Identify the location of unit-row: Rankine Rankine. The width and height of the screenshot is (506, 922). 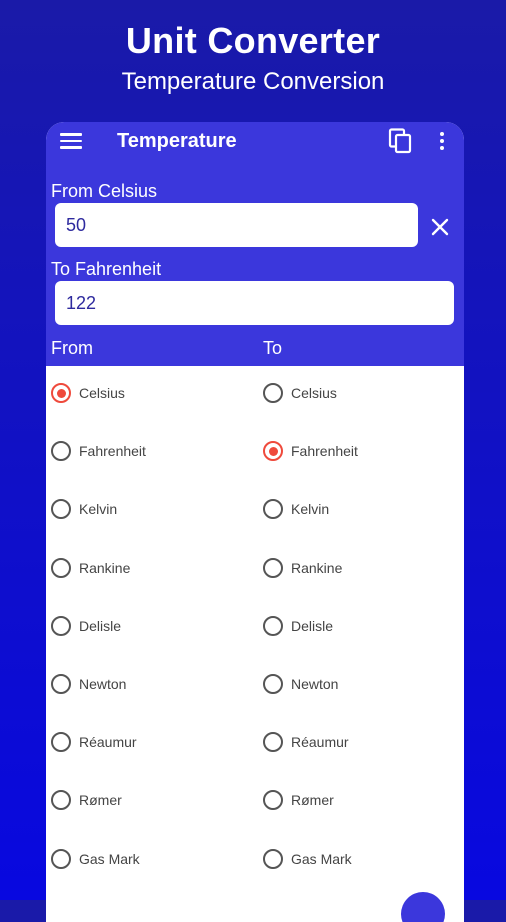
(255, 586).